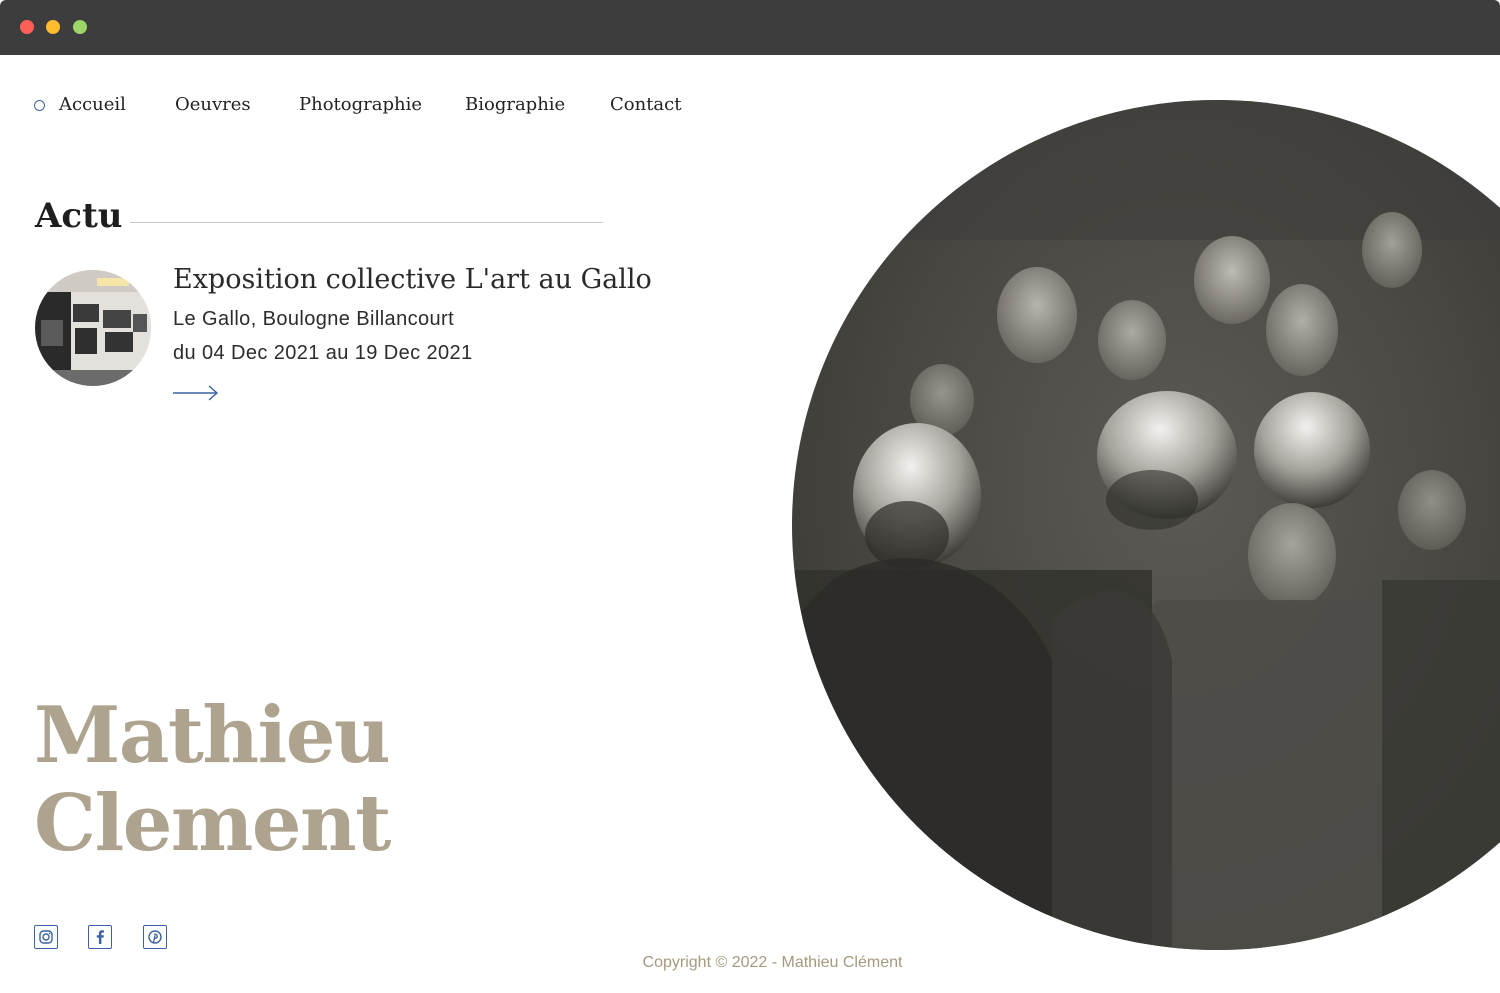 The height and width of the screenshot is (993, 1500). Describe the element at coordinates (213, 104) in the screenshot. I see `nav-item-oeuvres: Oeuvres` at that location.